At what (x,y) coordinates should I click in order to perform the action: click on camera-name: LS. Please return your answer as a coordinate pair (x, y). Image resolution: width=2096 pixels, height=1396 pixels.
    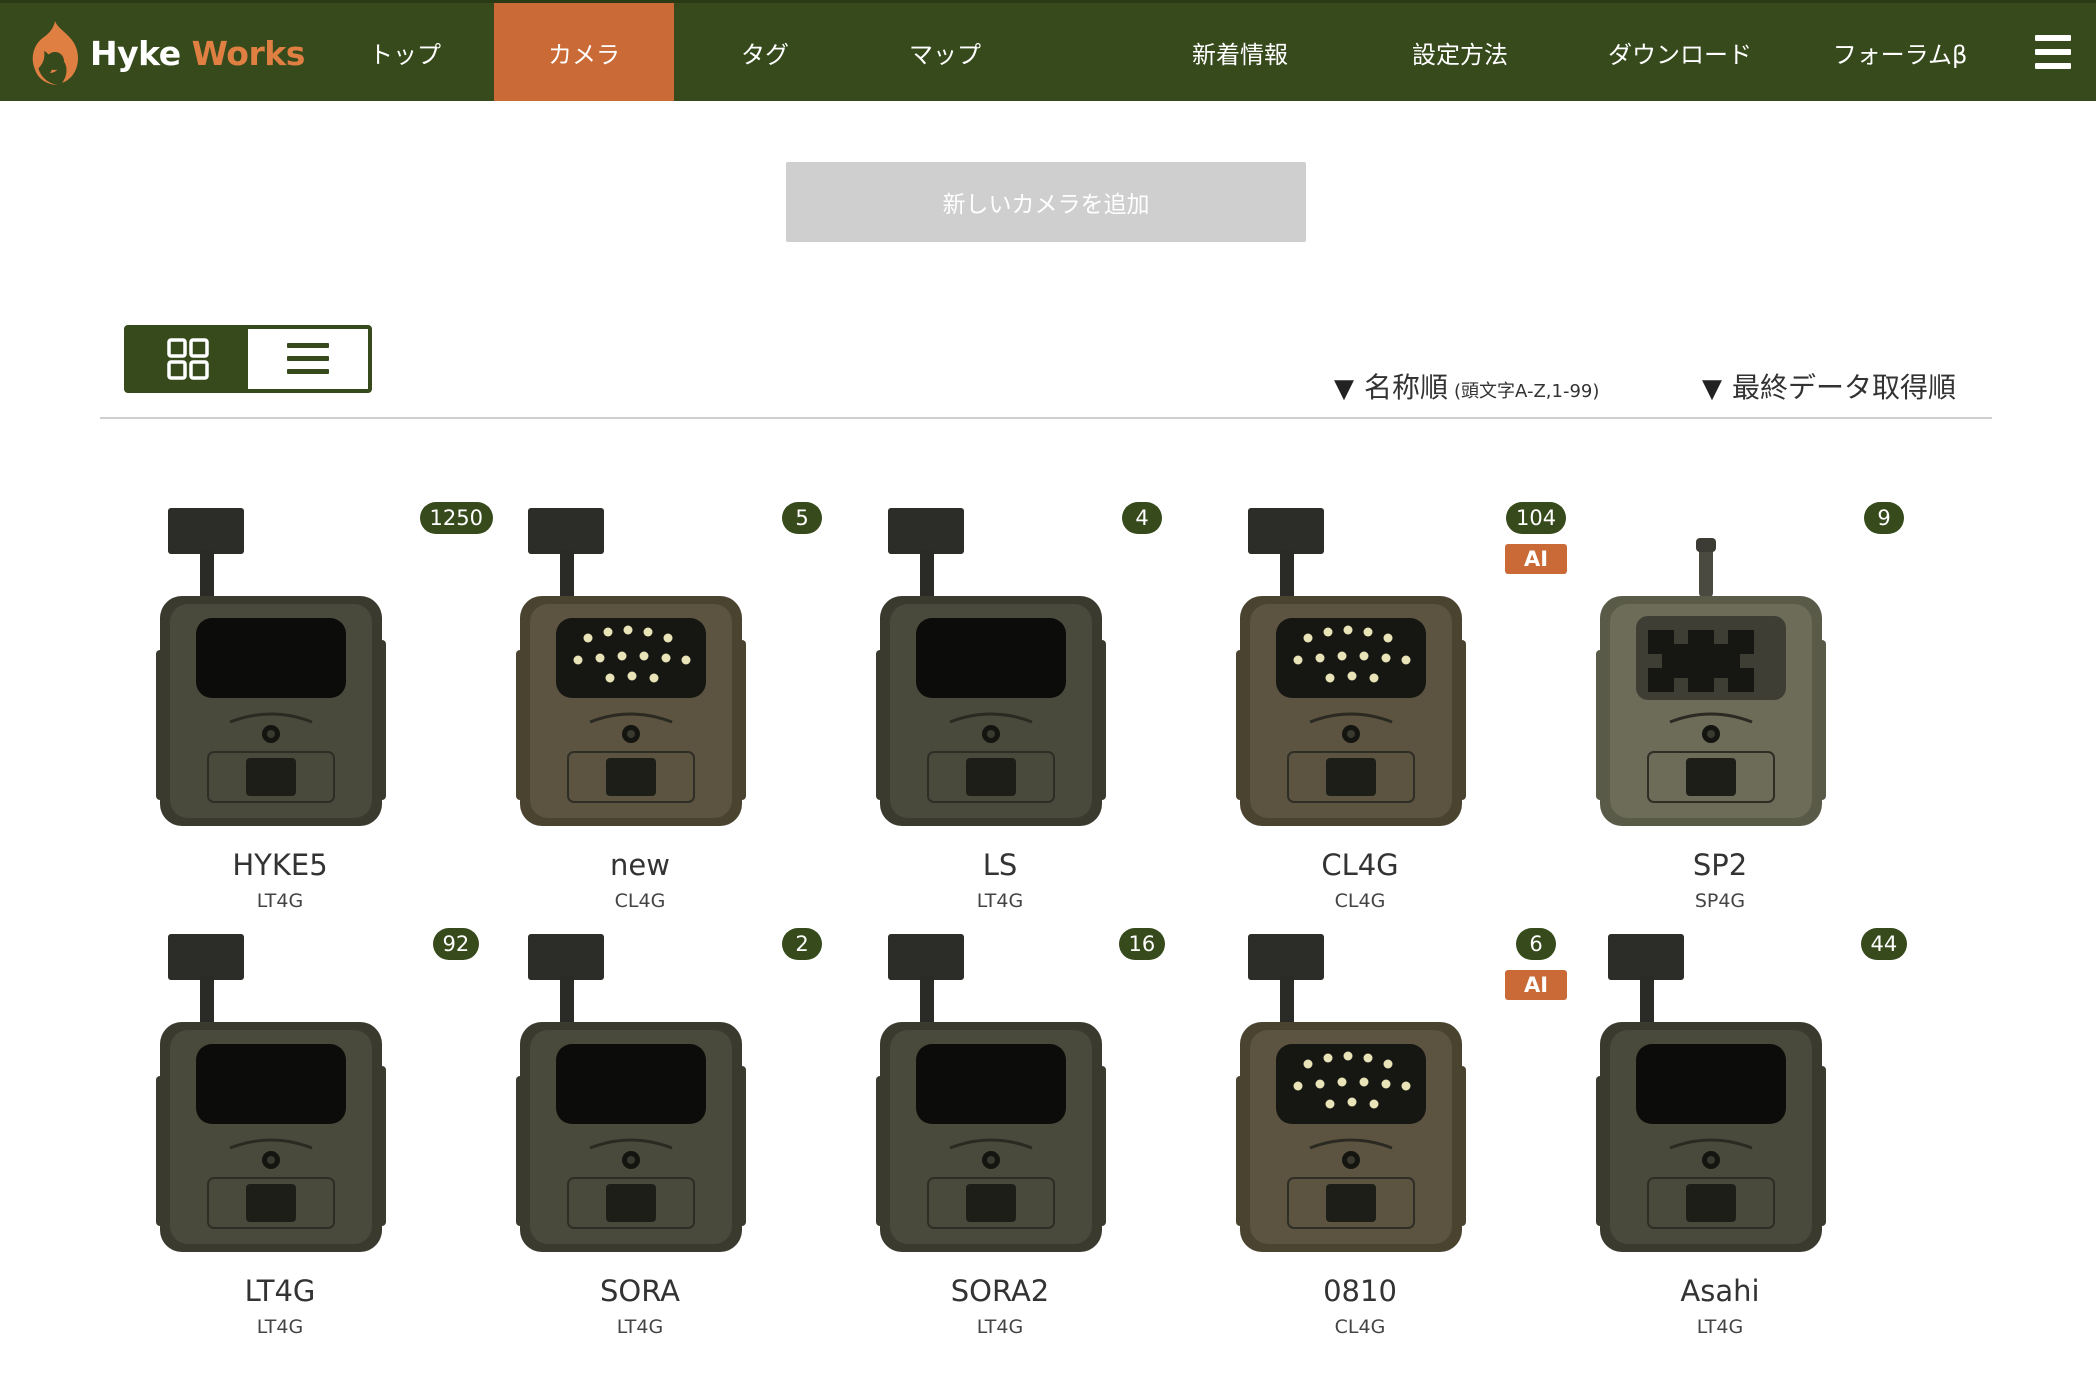
    Looking at the image, I should click on (1000, 865).